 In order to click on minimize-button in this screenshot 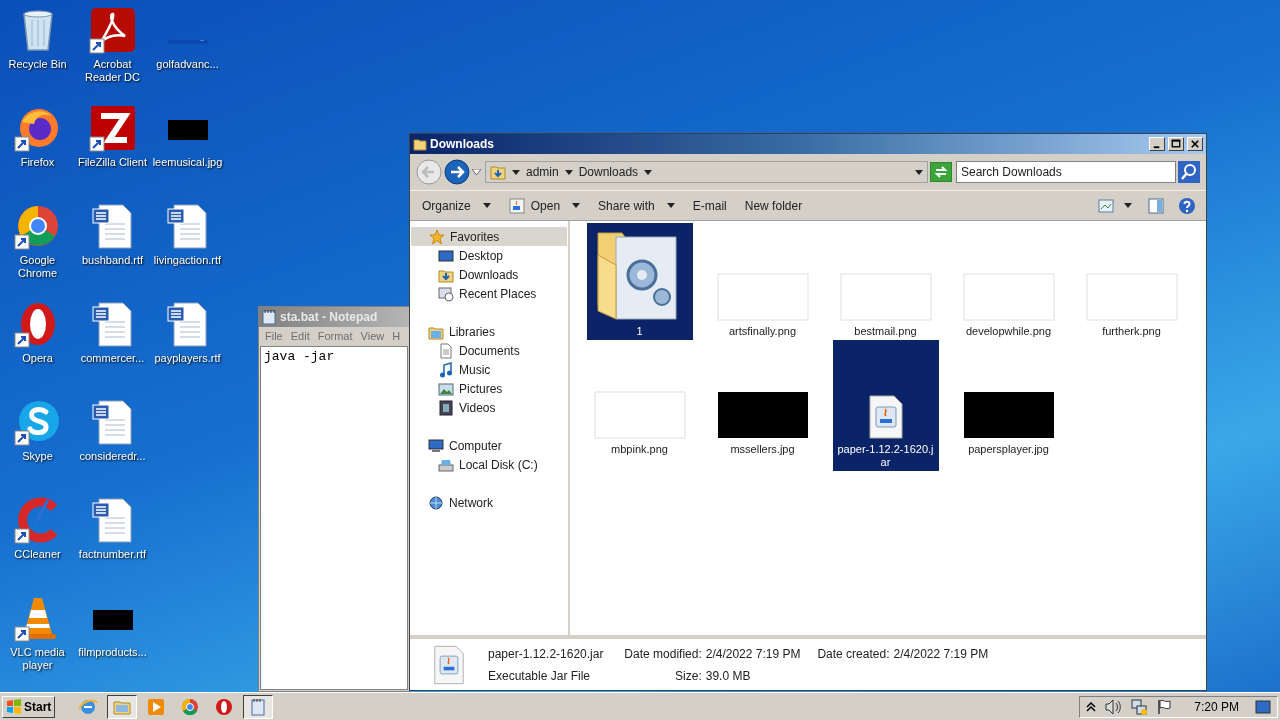, I will do `click(1157, 144)`.